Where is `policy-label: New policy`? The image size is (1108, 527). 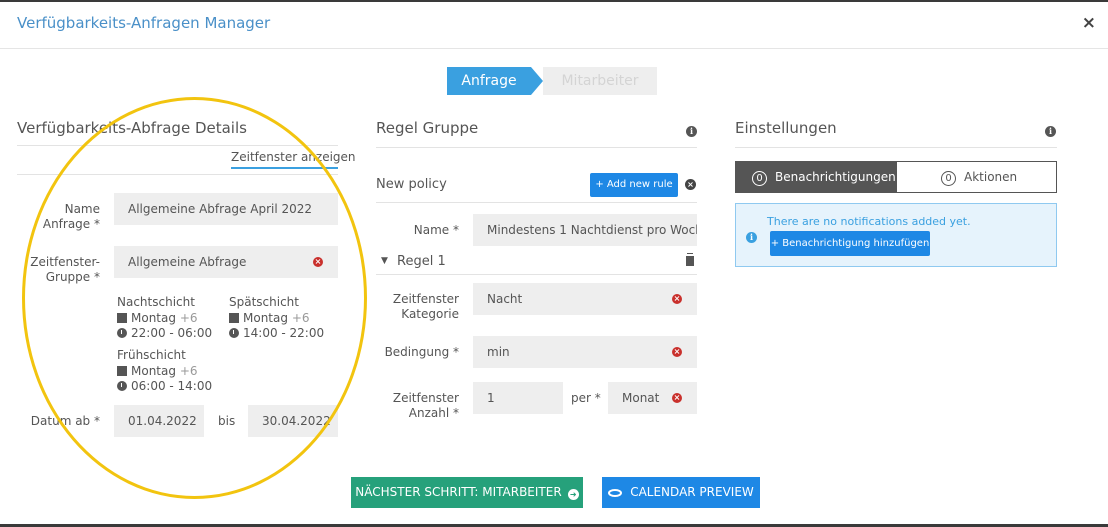 policy-label: New policy is located at coordinates (411, 184).